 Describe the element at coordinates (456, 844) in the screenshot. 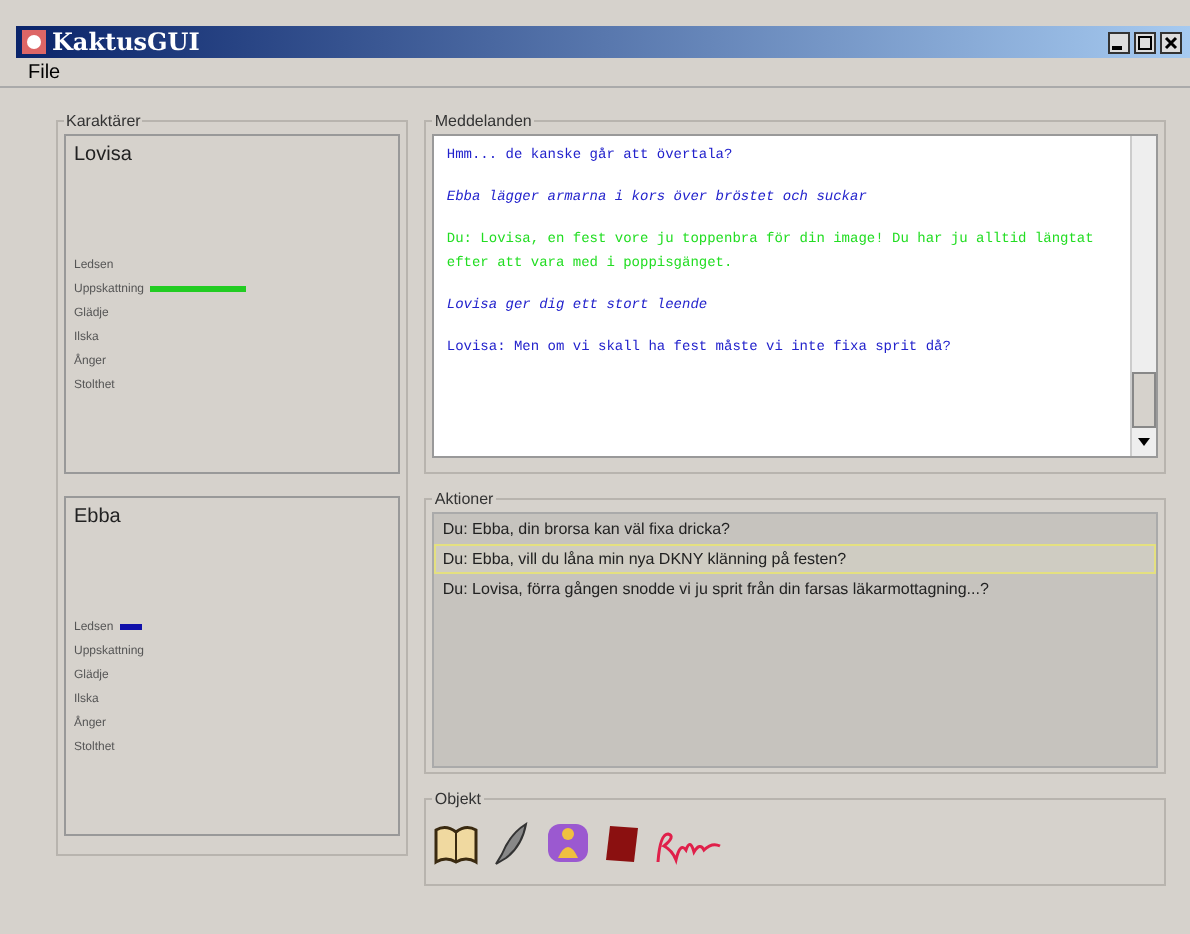

I see `book-icon` at that location.